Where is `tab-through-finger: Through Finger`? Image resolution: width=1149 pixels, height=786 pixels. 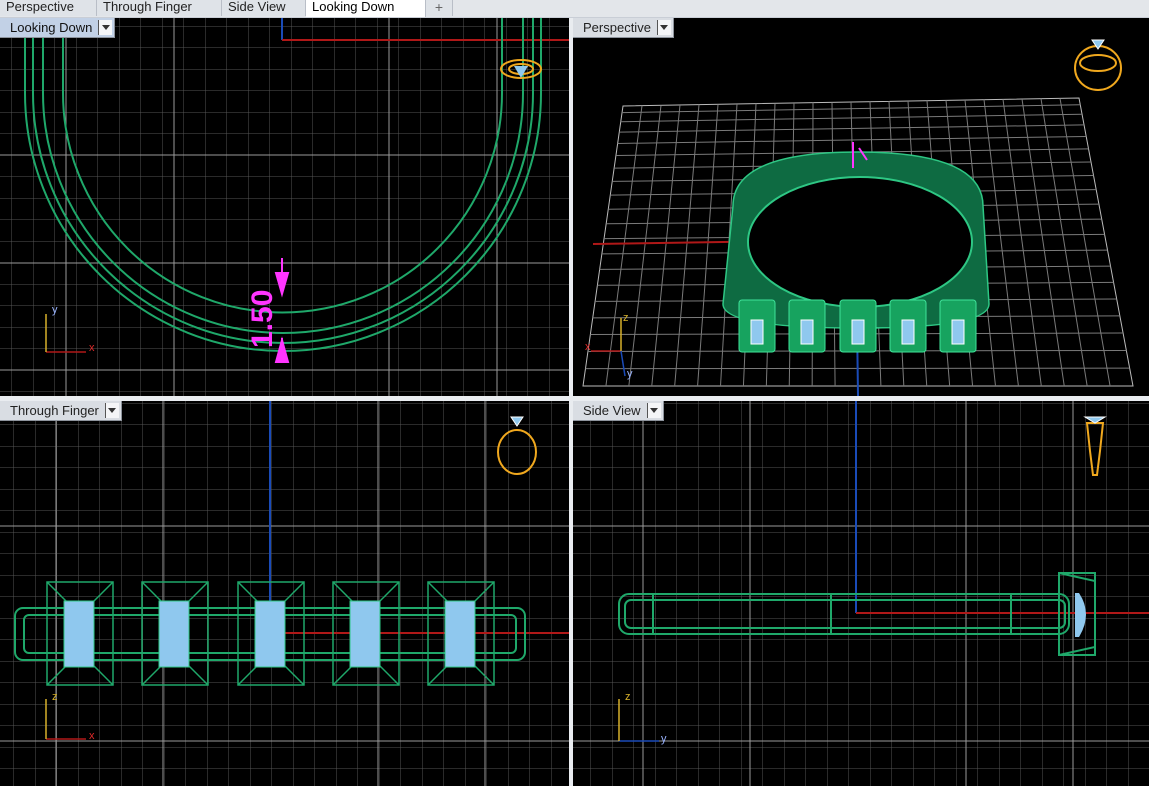
tab-through-finger: Through Finger is located at coordinates (159, 8).